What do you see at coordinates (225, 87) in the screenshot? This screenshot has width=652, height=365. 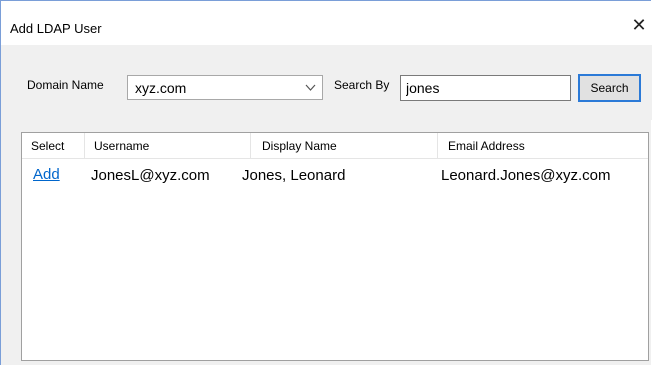 I see `domain-name-select: xyz.com` at bounding box center [225, 87].